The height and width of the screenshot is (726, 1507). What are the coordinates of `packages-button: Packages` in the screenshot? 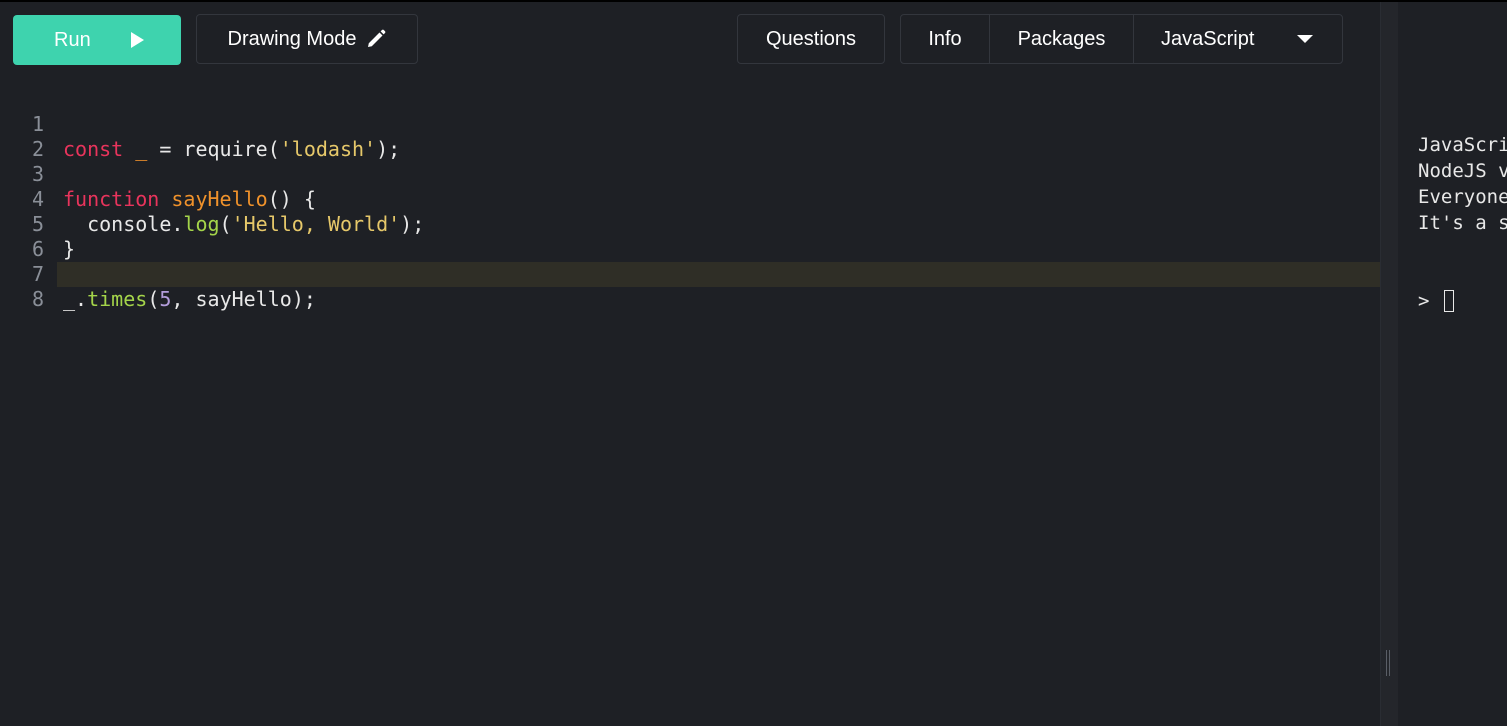 It's located at (1062, 39).